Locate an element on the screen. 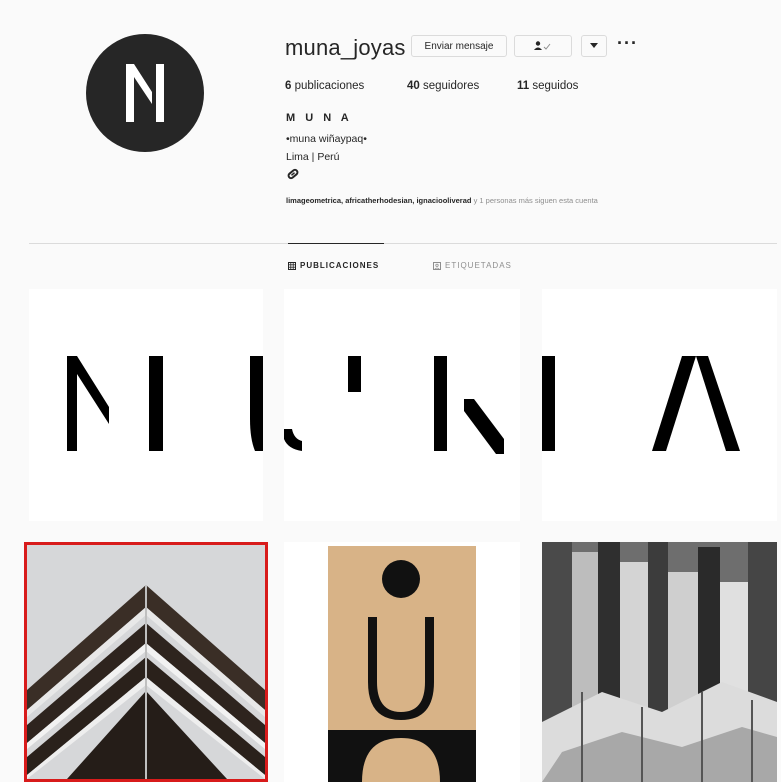  posts-count: 6 is located at coordinates (288, 86).